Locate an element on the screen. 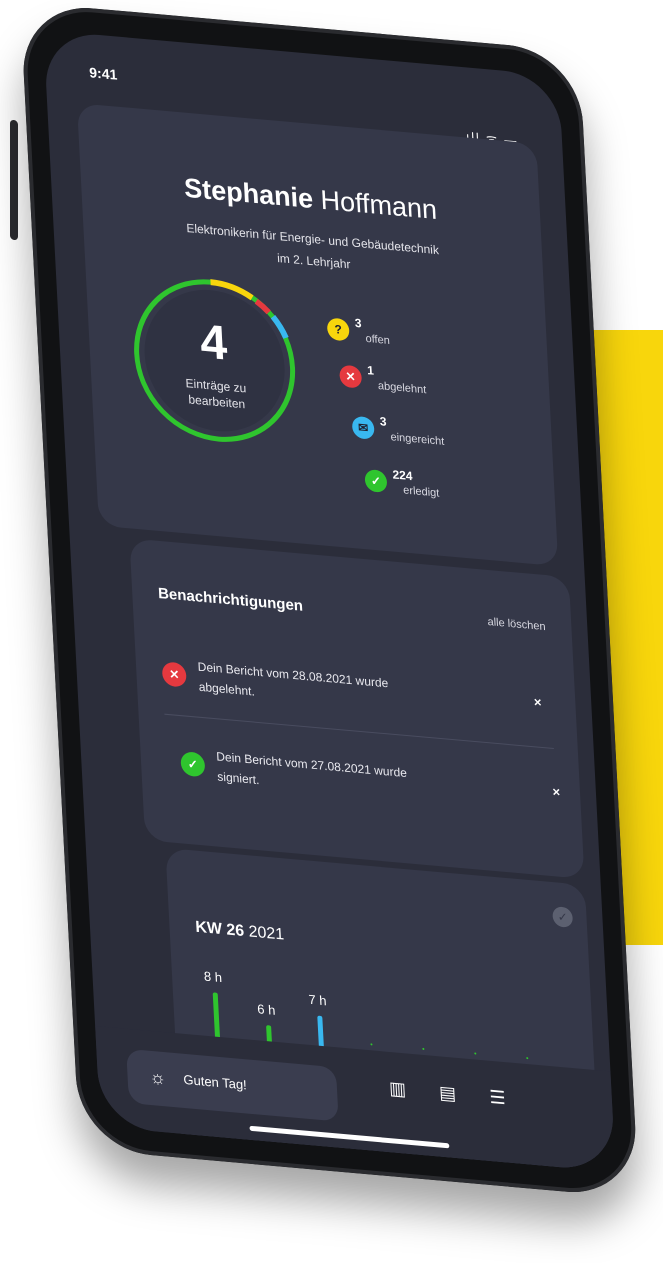  week-title: KW 26 2021 is located at coordinates (240, 932).